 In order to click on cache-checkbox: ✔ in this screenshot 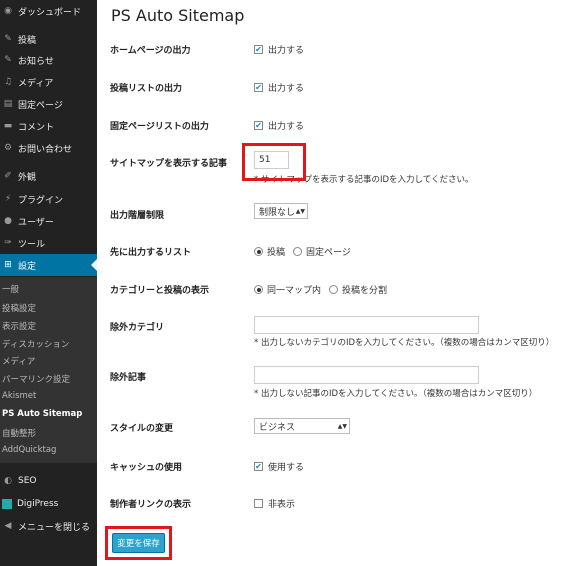, I will do `click(258, 466)`.